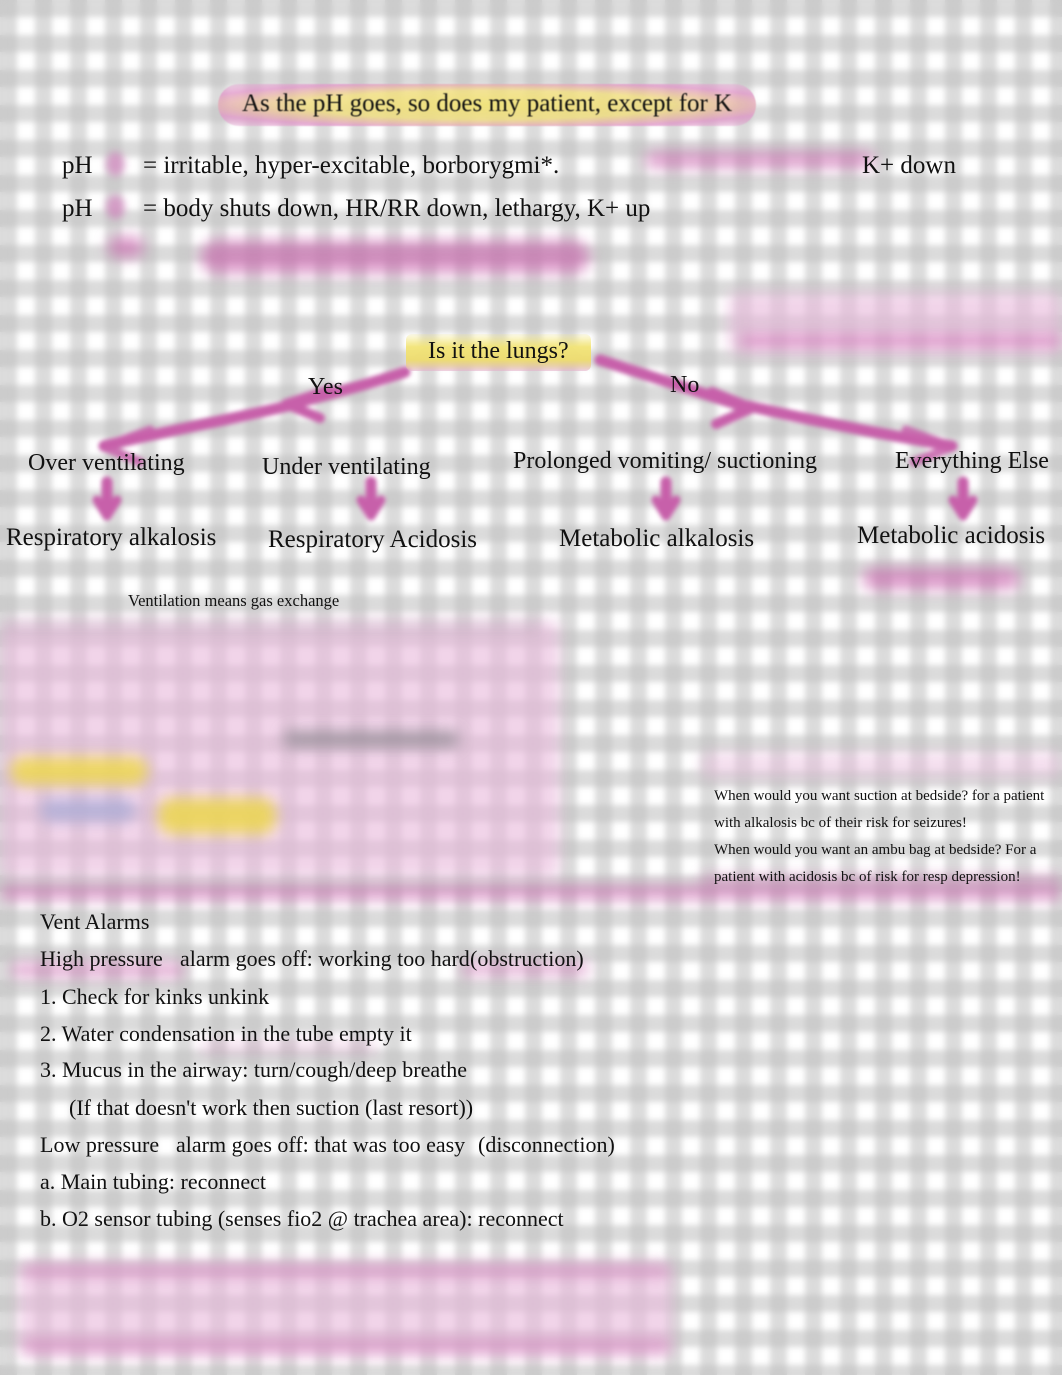  I want to click on ph-line-2-label: pH, so click(77, 208).